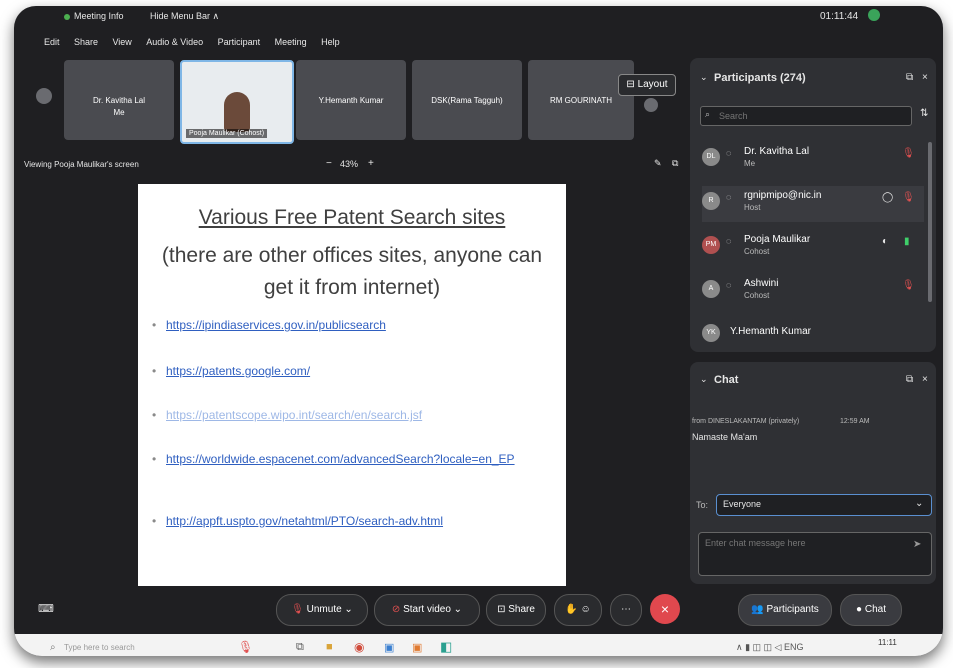 This screenshot has width=953, height=668. What do you see at coordinates (930, 222) in the screenshot?
I see `participants-scrollbar` at bounding box center [930, 222].